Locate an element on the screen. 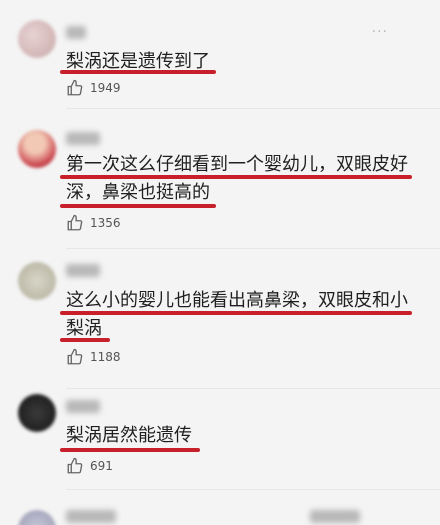 The image size is (440, 525). like-button: 1188 is located at coordinates (93, 357).